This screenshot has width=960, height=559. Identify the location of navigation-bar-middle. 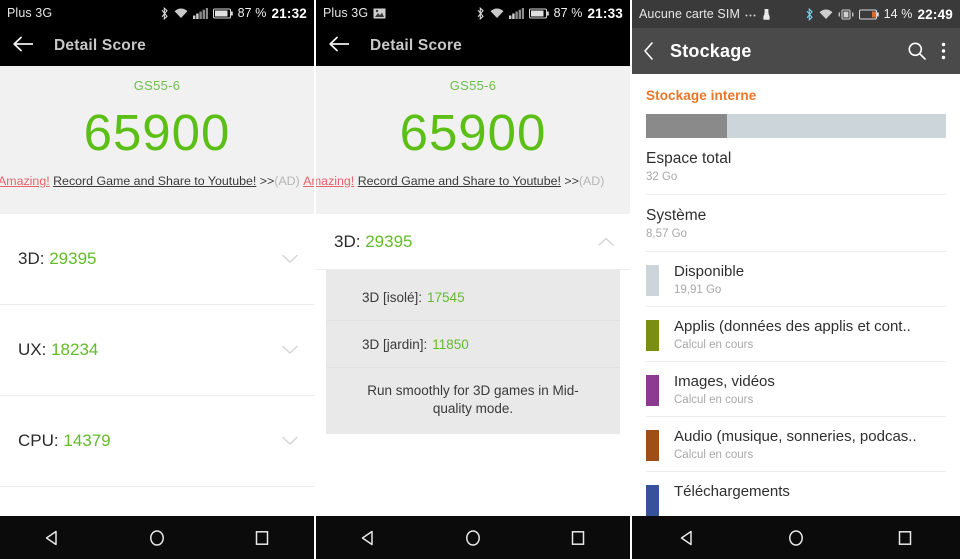
(473, 537).